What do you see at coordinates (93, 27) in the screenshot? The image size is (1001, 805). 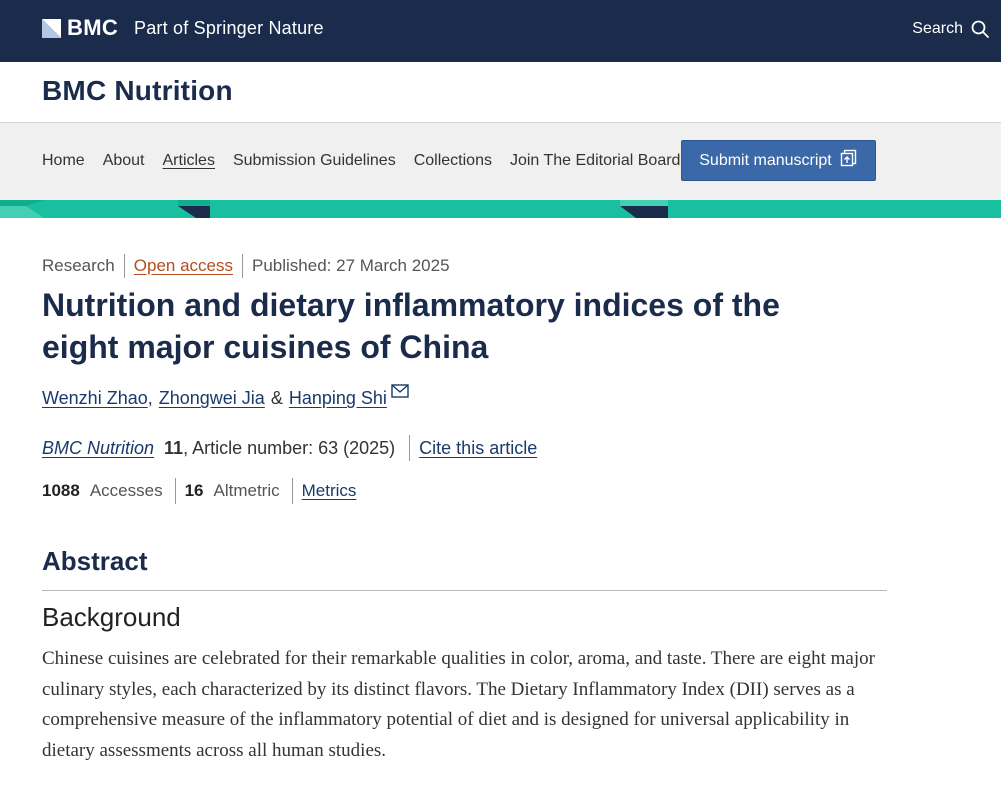 I see `brand-name: BMC` at bounding box center [93, 27].